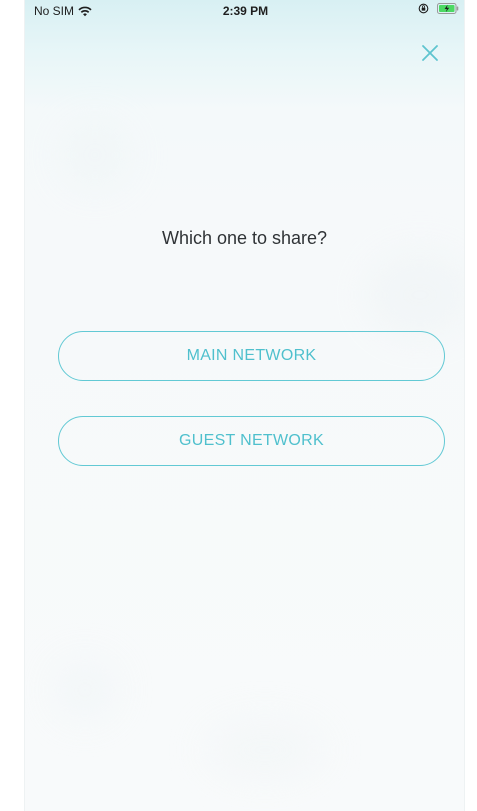 This screenshot has height=811, width=477. I want to click on status-indicators, so click(438, 8).